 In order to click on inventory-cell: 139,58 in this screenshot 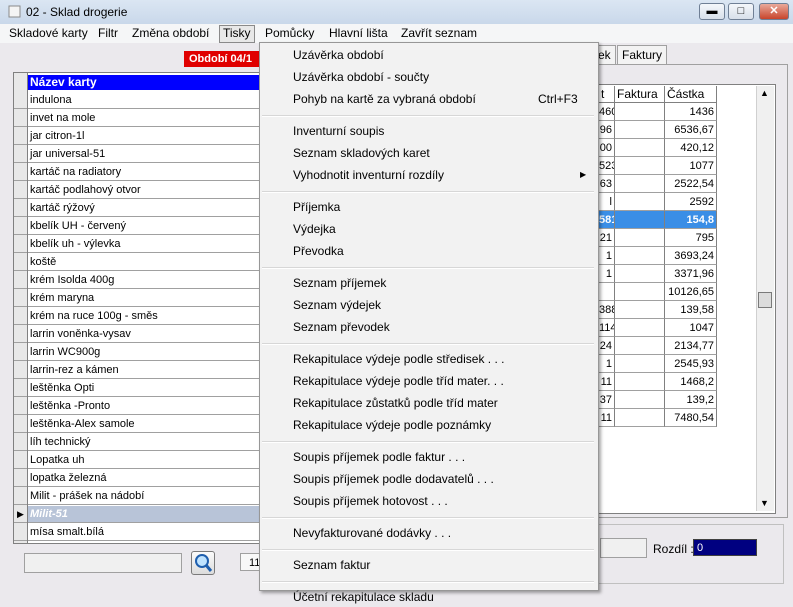, I will do `click(691, 310)`.